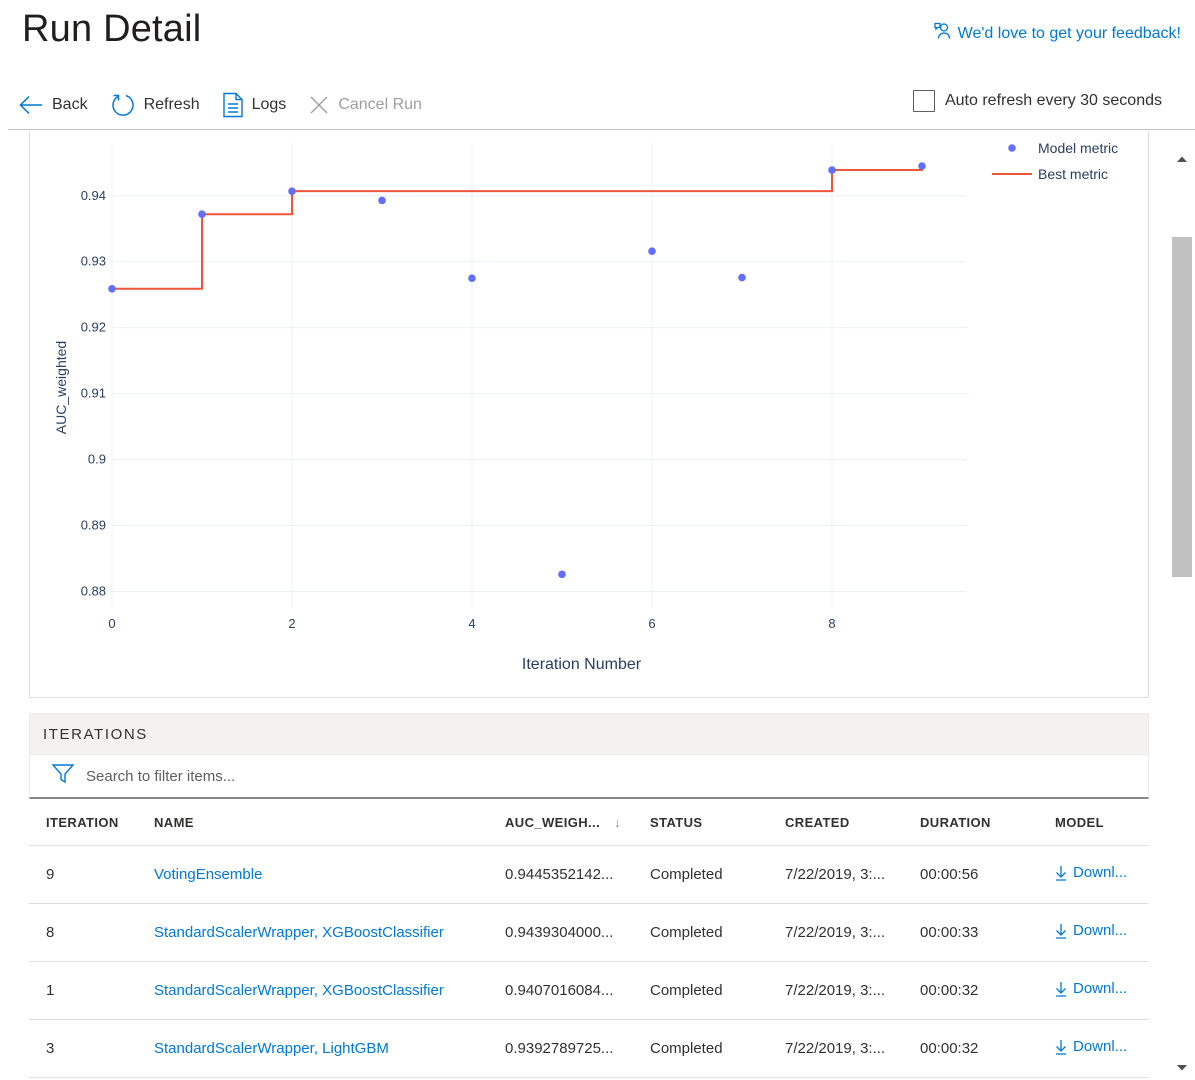  I want to click on filter-icon, so click(63, 776).